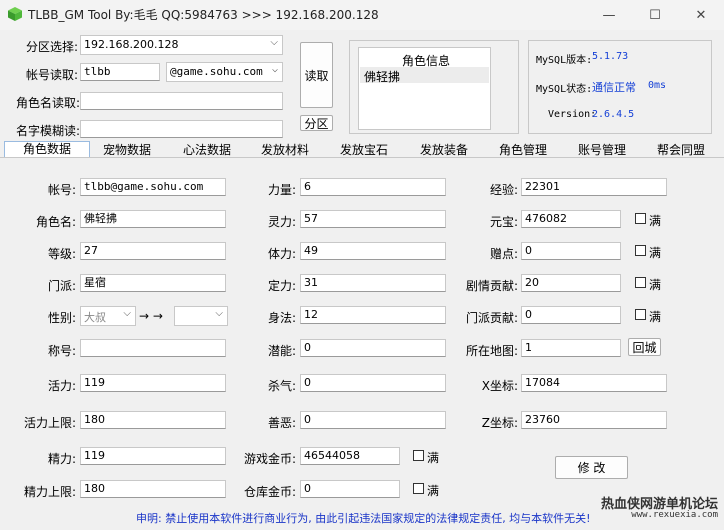  Describe the element at coordinates (285, 149) in the screenshot. I see `tab-issue-materials: 发放材料` at that location.